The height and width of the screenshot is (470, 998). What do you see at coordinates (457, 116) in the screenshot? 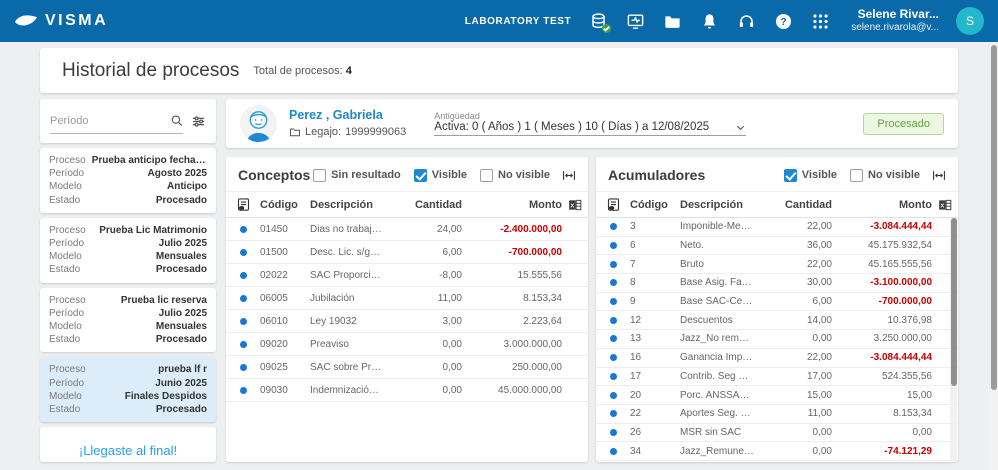
I see `antiguedad-label: Antigüedad` at bounding box center [457, 116].